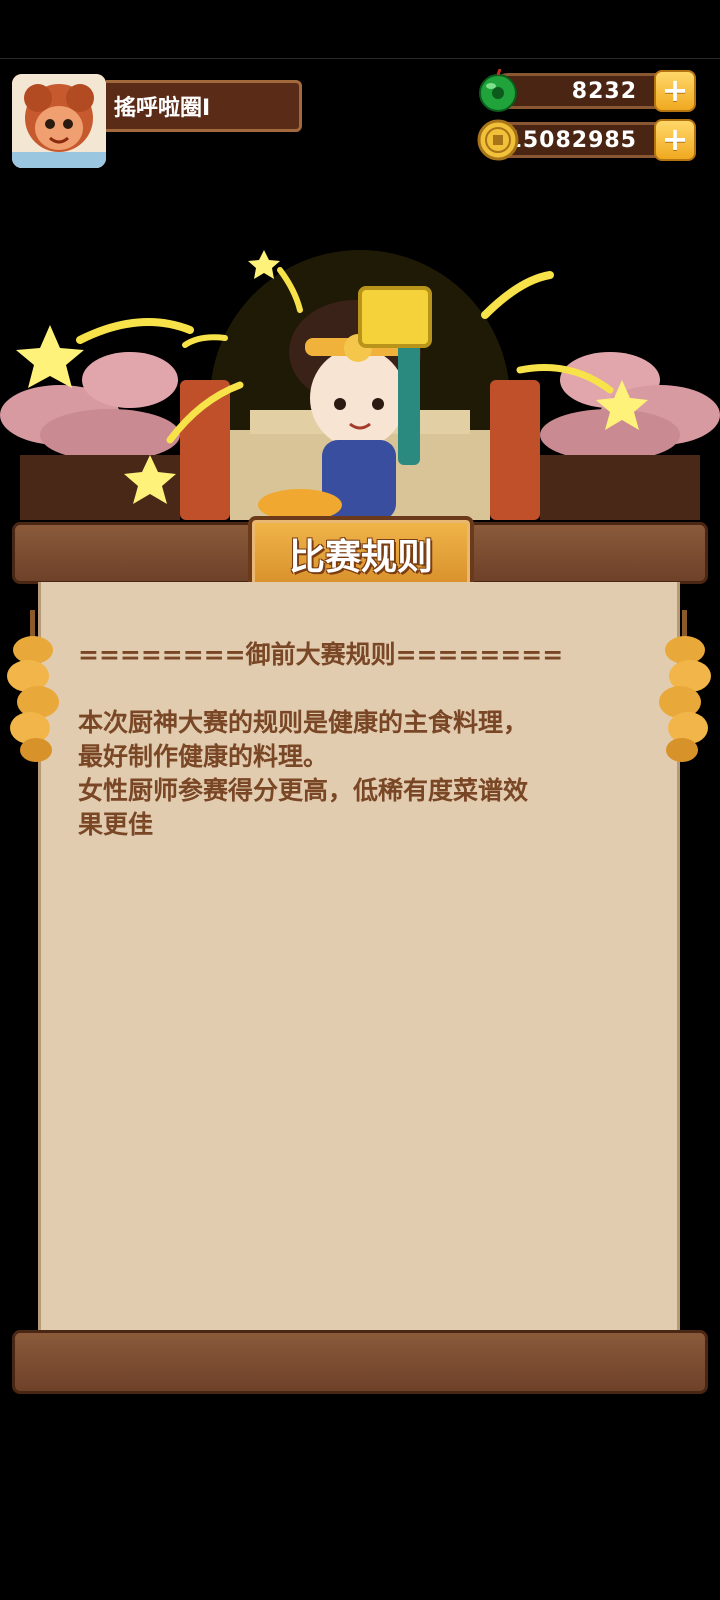  I want to click on scroll-bottom-rod, so click(360, 1362).